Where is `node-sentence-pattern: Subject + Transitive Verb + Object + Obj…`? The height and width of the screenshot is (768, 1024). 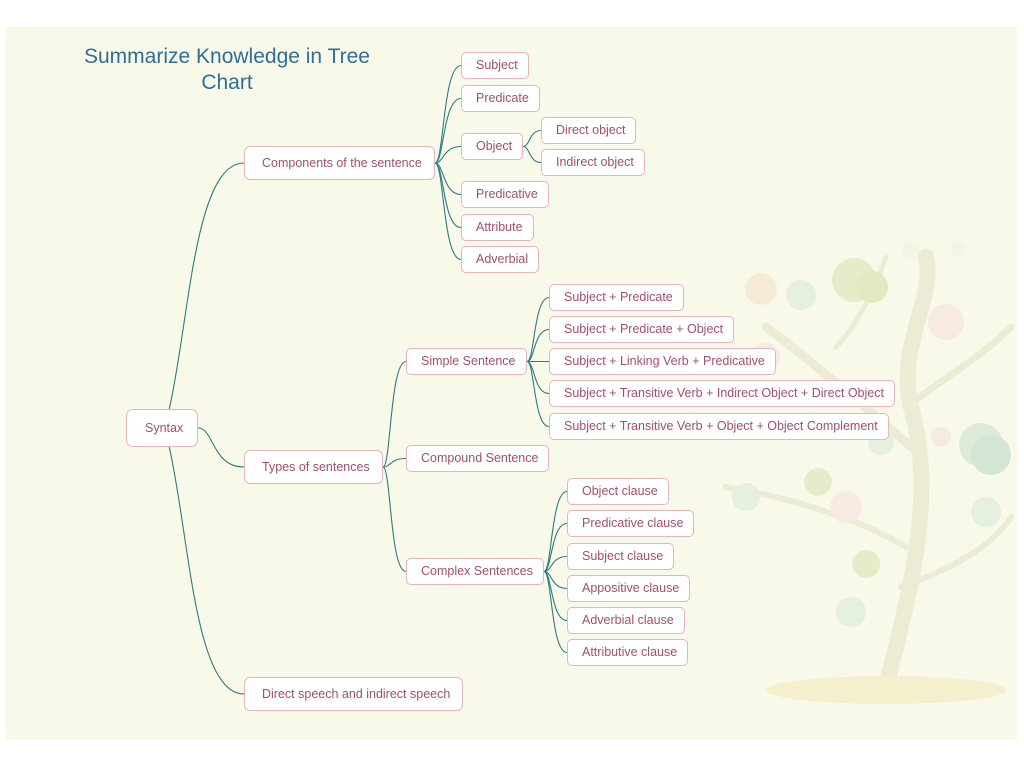 node-sentence-pattern: Subject + Transitive Verb + Object + Obj… is located at coordinates (719, 426).